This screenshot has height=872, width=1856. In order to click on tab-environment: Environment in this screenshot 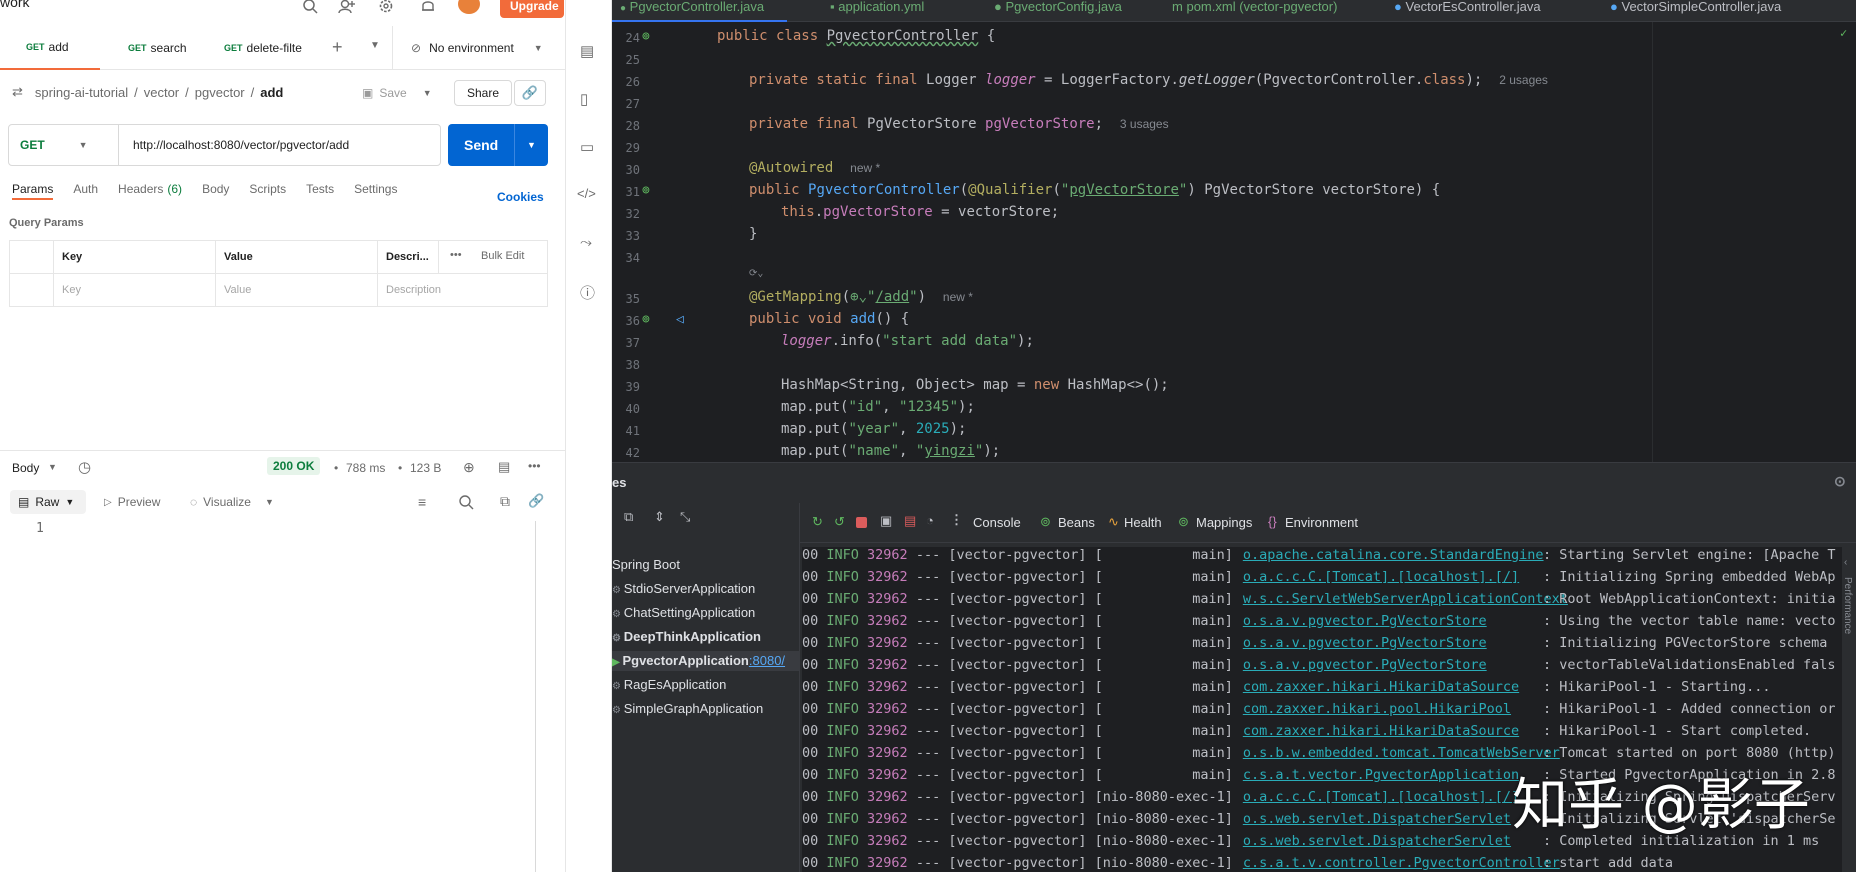, I will do `click(1321, 522)`.